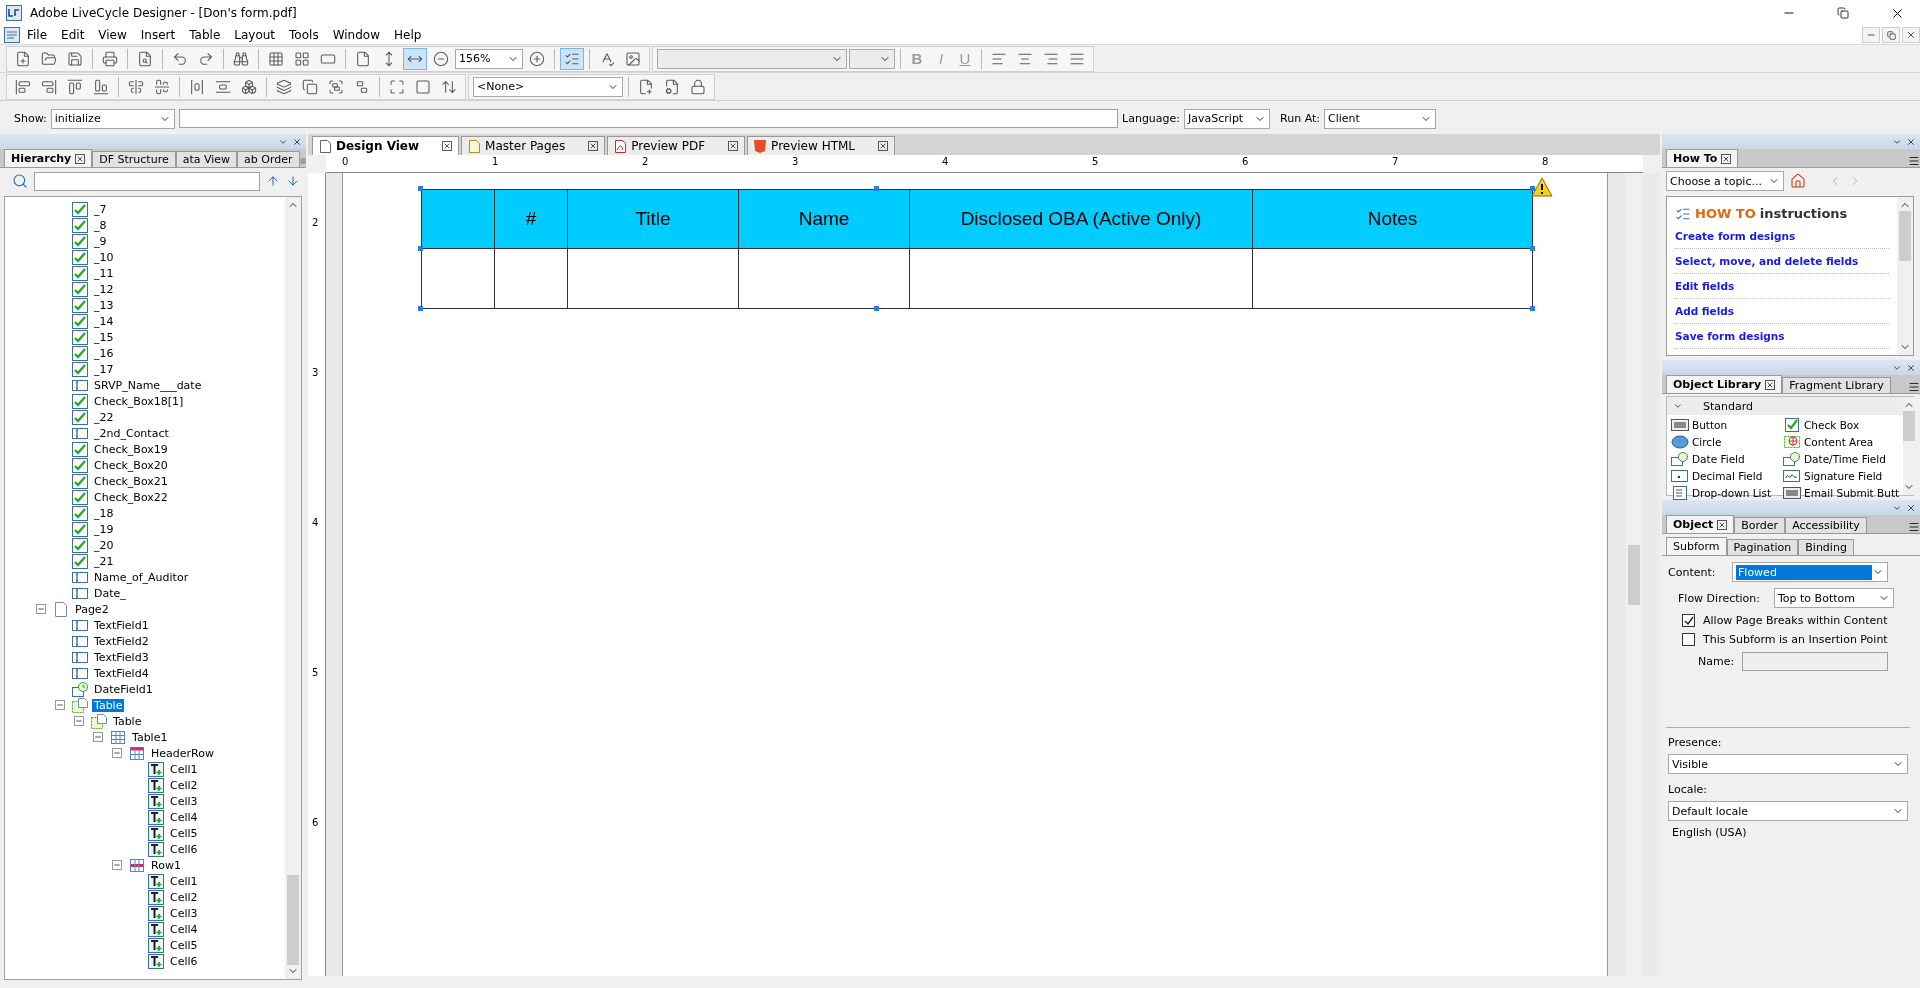 Image resolution: width=1920 pixels, height=988 pixels. Describe the element at coordinates (104, 529) in the screenshot. I see `tree-item: _19` at that location.